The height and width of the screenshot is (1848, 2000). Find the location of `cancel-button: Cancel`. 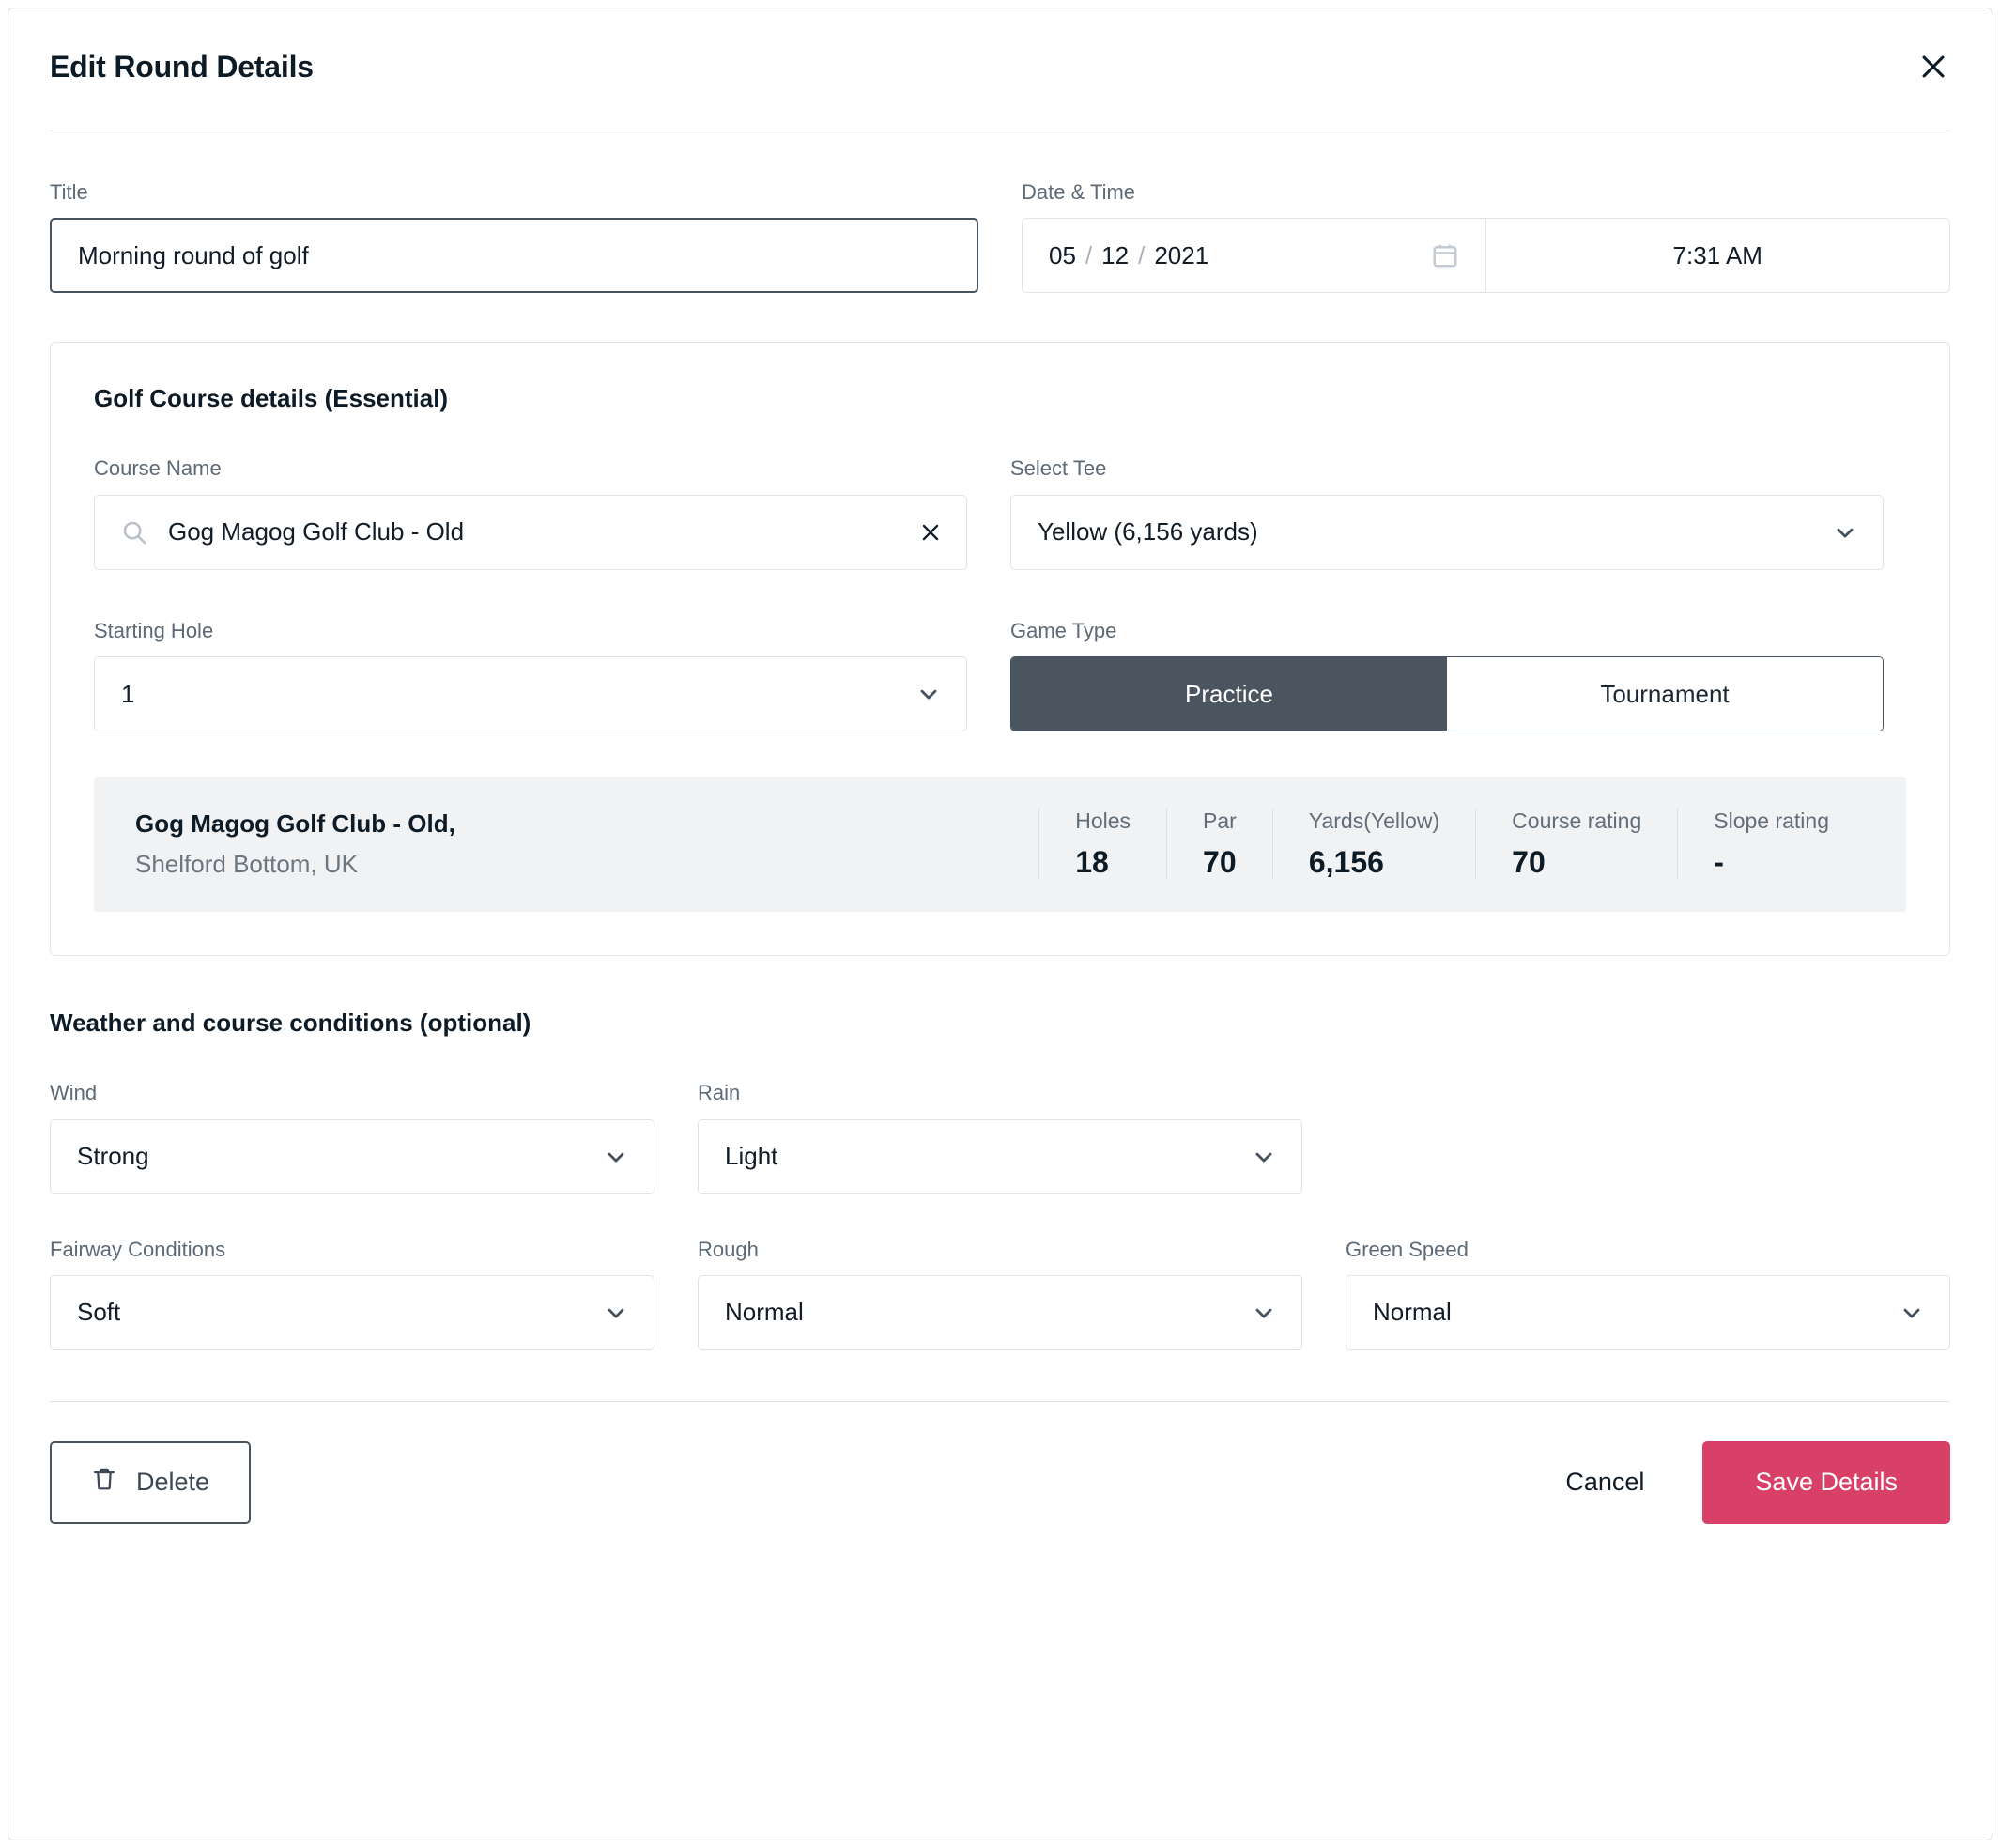

cancel-button: Cancel is located at coordinates (1605, 1482).